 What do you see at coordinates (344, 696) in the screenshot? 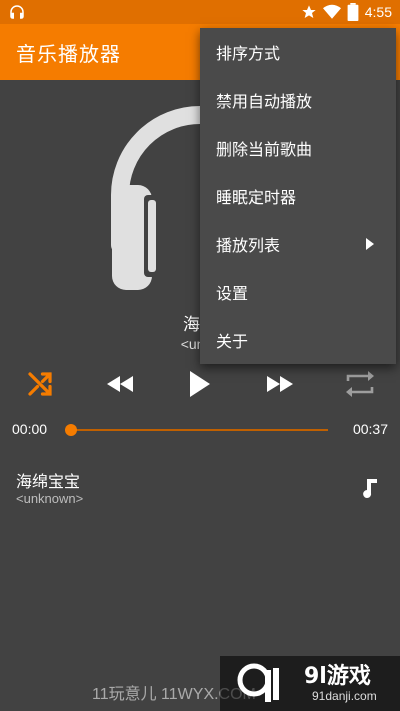
I see `watermark-url: 91danji.com` at bounding box center [344, 696].